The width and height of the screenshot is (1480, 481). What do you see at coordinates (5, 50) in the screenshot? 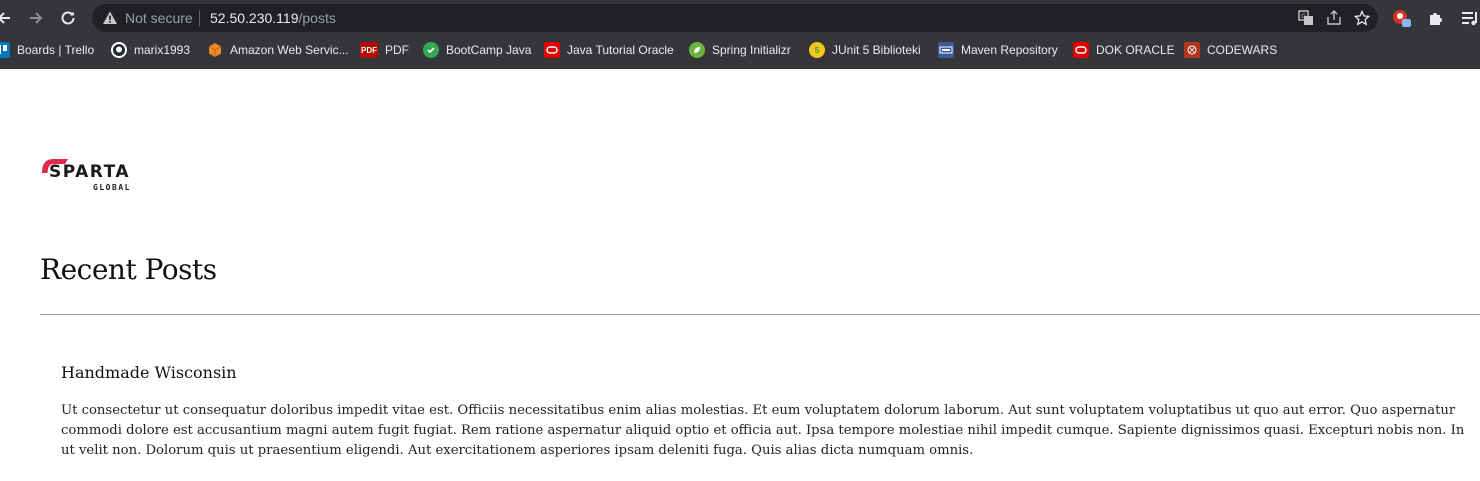
I see `trello-icon` at bounding box center [5, 50].